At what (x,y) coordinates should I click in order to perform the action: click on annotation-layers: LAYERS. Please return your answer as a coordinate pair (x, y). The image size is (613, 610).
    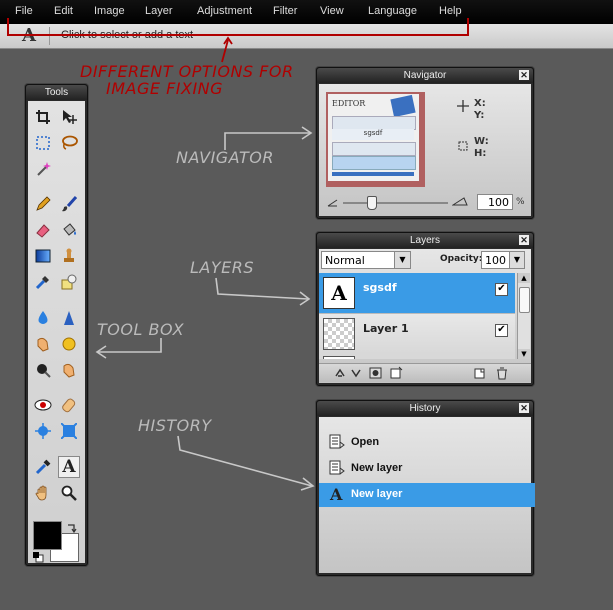
    Looking at the image, I should click on (222, 267).